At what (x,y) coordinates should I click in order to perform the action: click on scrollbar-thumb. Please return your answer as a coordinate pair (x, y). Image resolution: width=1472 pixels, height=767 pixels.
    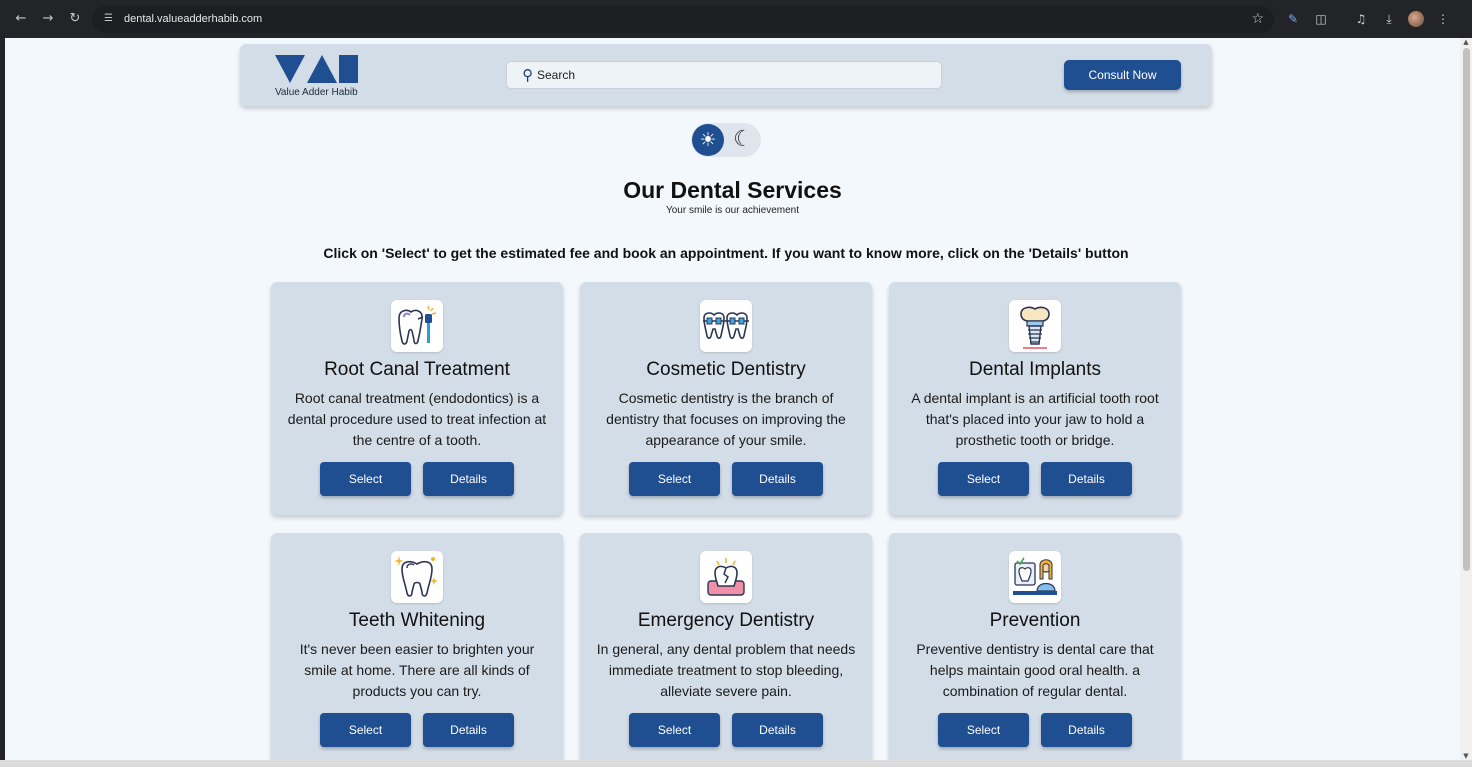
    Looking at the image, I should click on (1466, 309).